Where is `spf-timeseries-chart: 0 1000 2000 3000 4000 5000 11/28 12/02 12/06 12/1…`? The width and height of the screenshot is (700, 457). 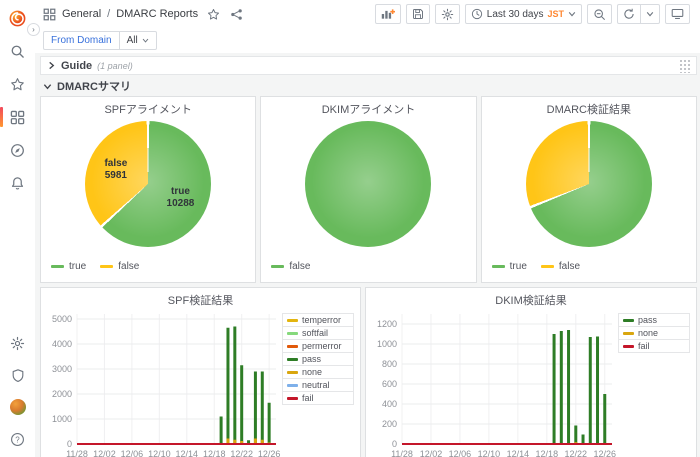
spf-timeseries-chart: 0 1000 2000 3000 4000 5000 11/28 12/02 12/06 12/1… is located at coordinates (162, 381).